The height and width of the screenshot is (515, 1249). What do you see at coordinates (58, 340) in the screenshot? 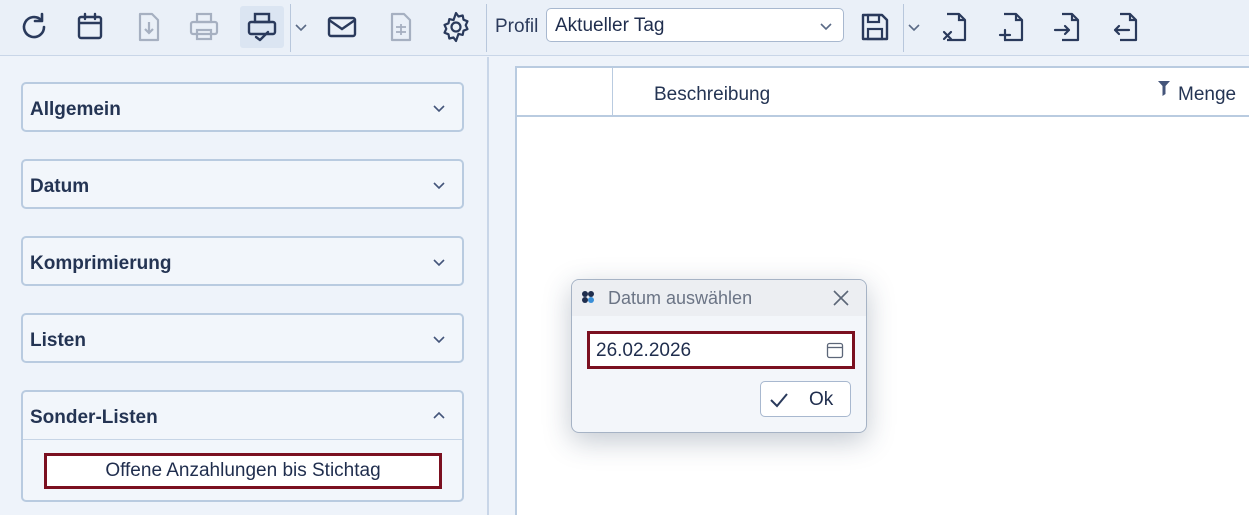
I see `section-title: Listen` at bounding box center [58, 340].